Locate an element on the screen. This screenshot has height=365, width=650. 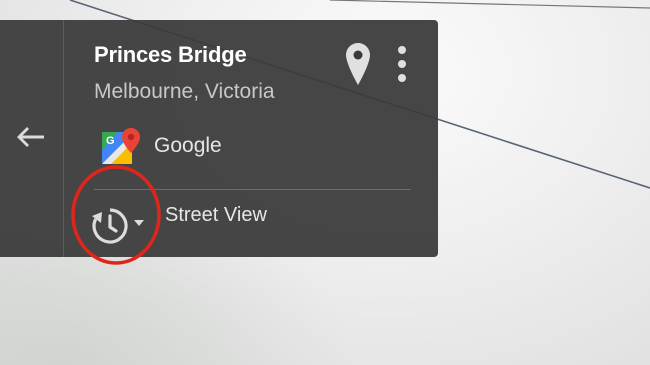
provider-name: Google is located at coordinates (188, 145).